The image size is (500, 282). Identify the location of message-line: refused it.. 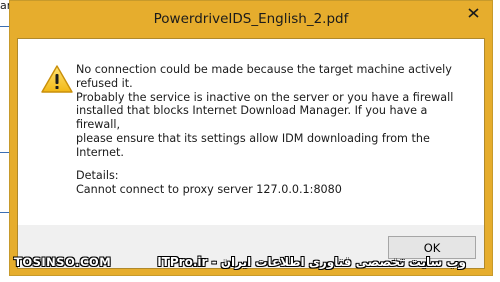
(104, 83).